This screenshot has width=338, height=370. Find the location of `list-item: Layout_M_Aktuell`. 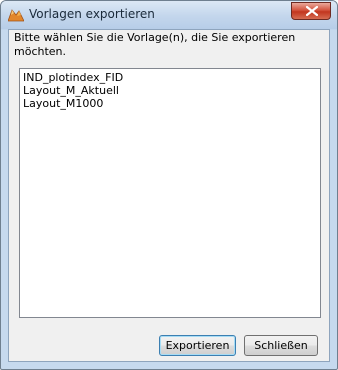

list-item: Layout_M_Aktuell is located at coordinates (170, 90).